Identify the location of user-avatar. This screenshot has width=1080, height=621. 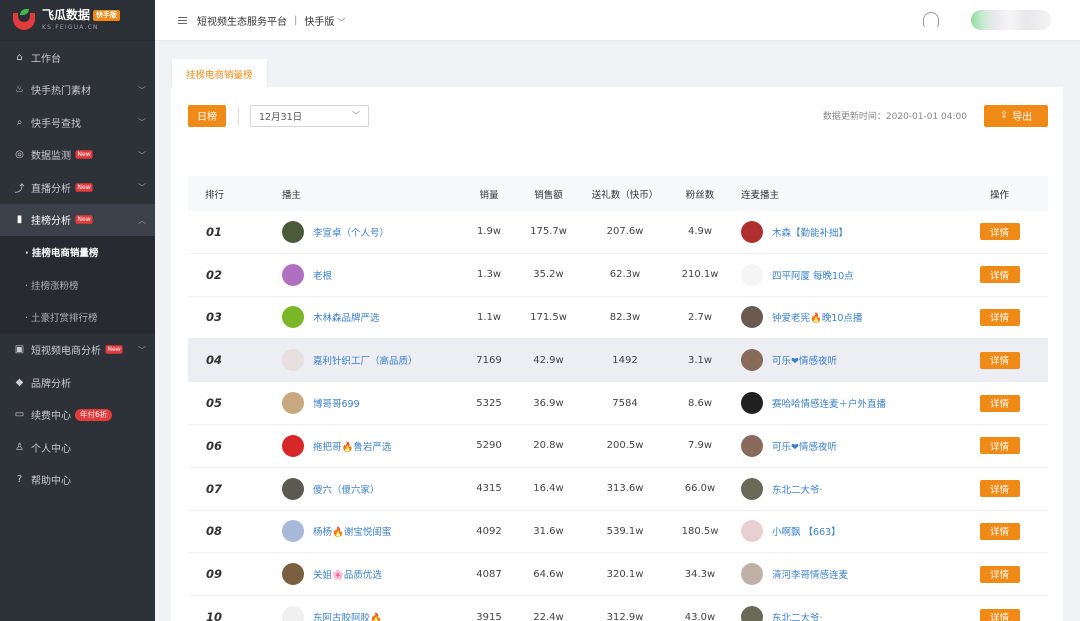
(1011, 20).